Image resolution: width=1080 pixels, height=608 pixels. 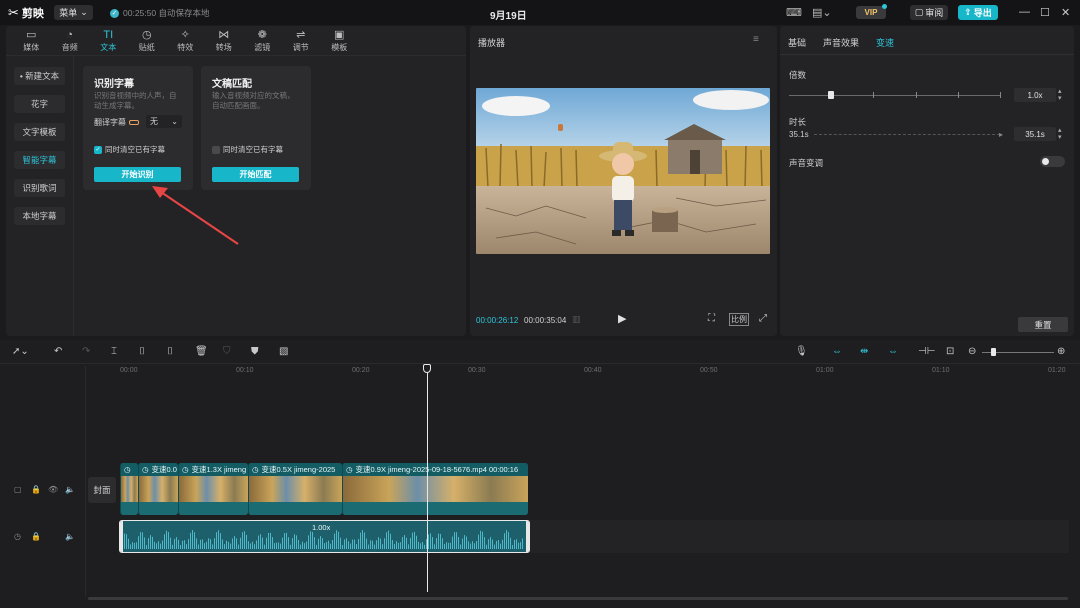 What do you see at coordinates (185, 40) in the screenshot?
I see `tab-effects: ✧ 特效` at bounding box center [185, 40].